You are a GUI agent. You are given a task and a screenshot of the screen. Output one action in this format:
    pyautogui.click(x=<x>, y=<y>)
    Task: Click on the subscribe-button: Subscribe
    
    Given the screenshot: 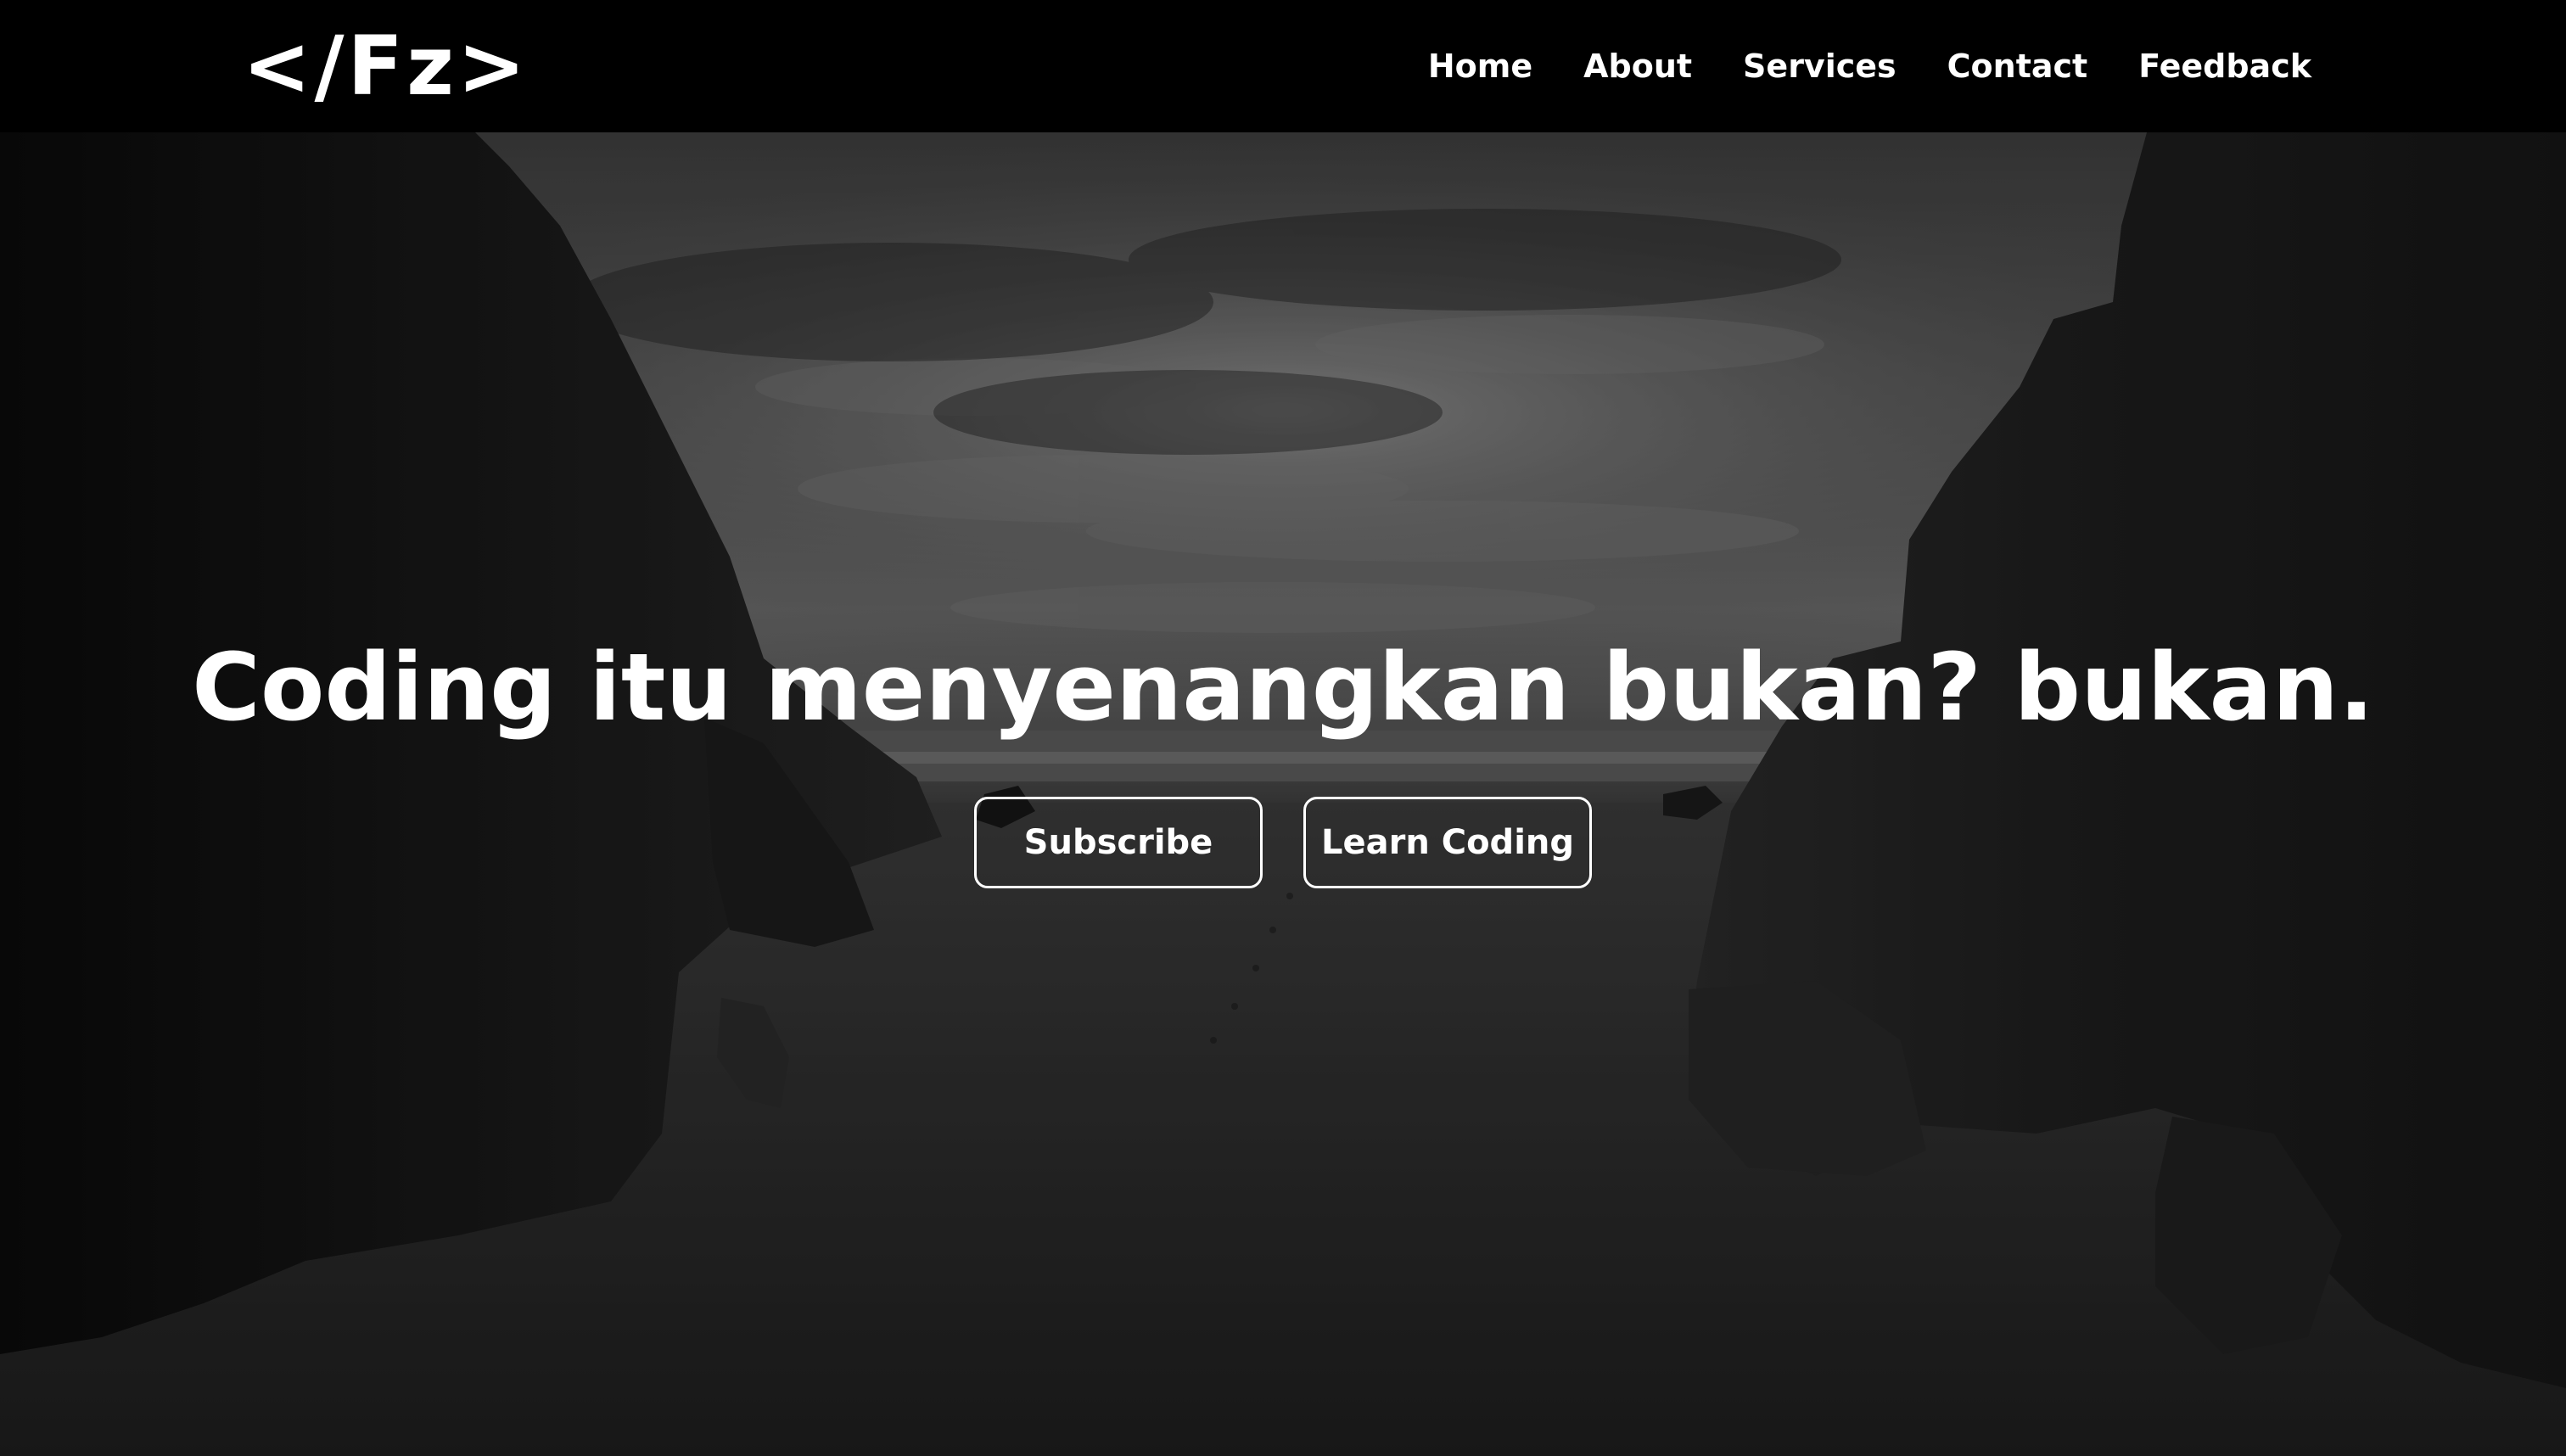 What is the action you would take?
    pyautogui.click(x=1118, y=842)
    